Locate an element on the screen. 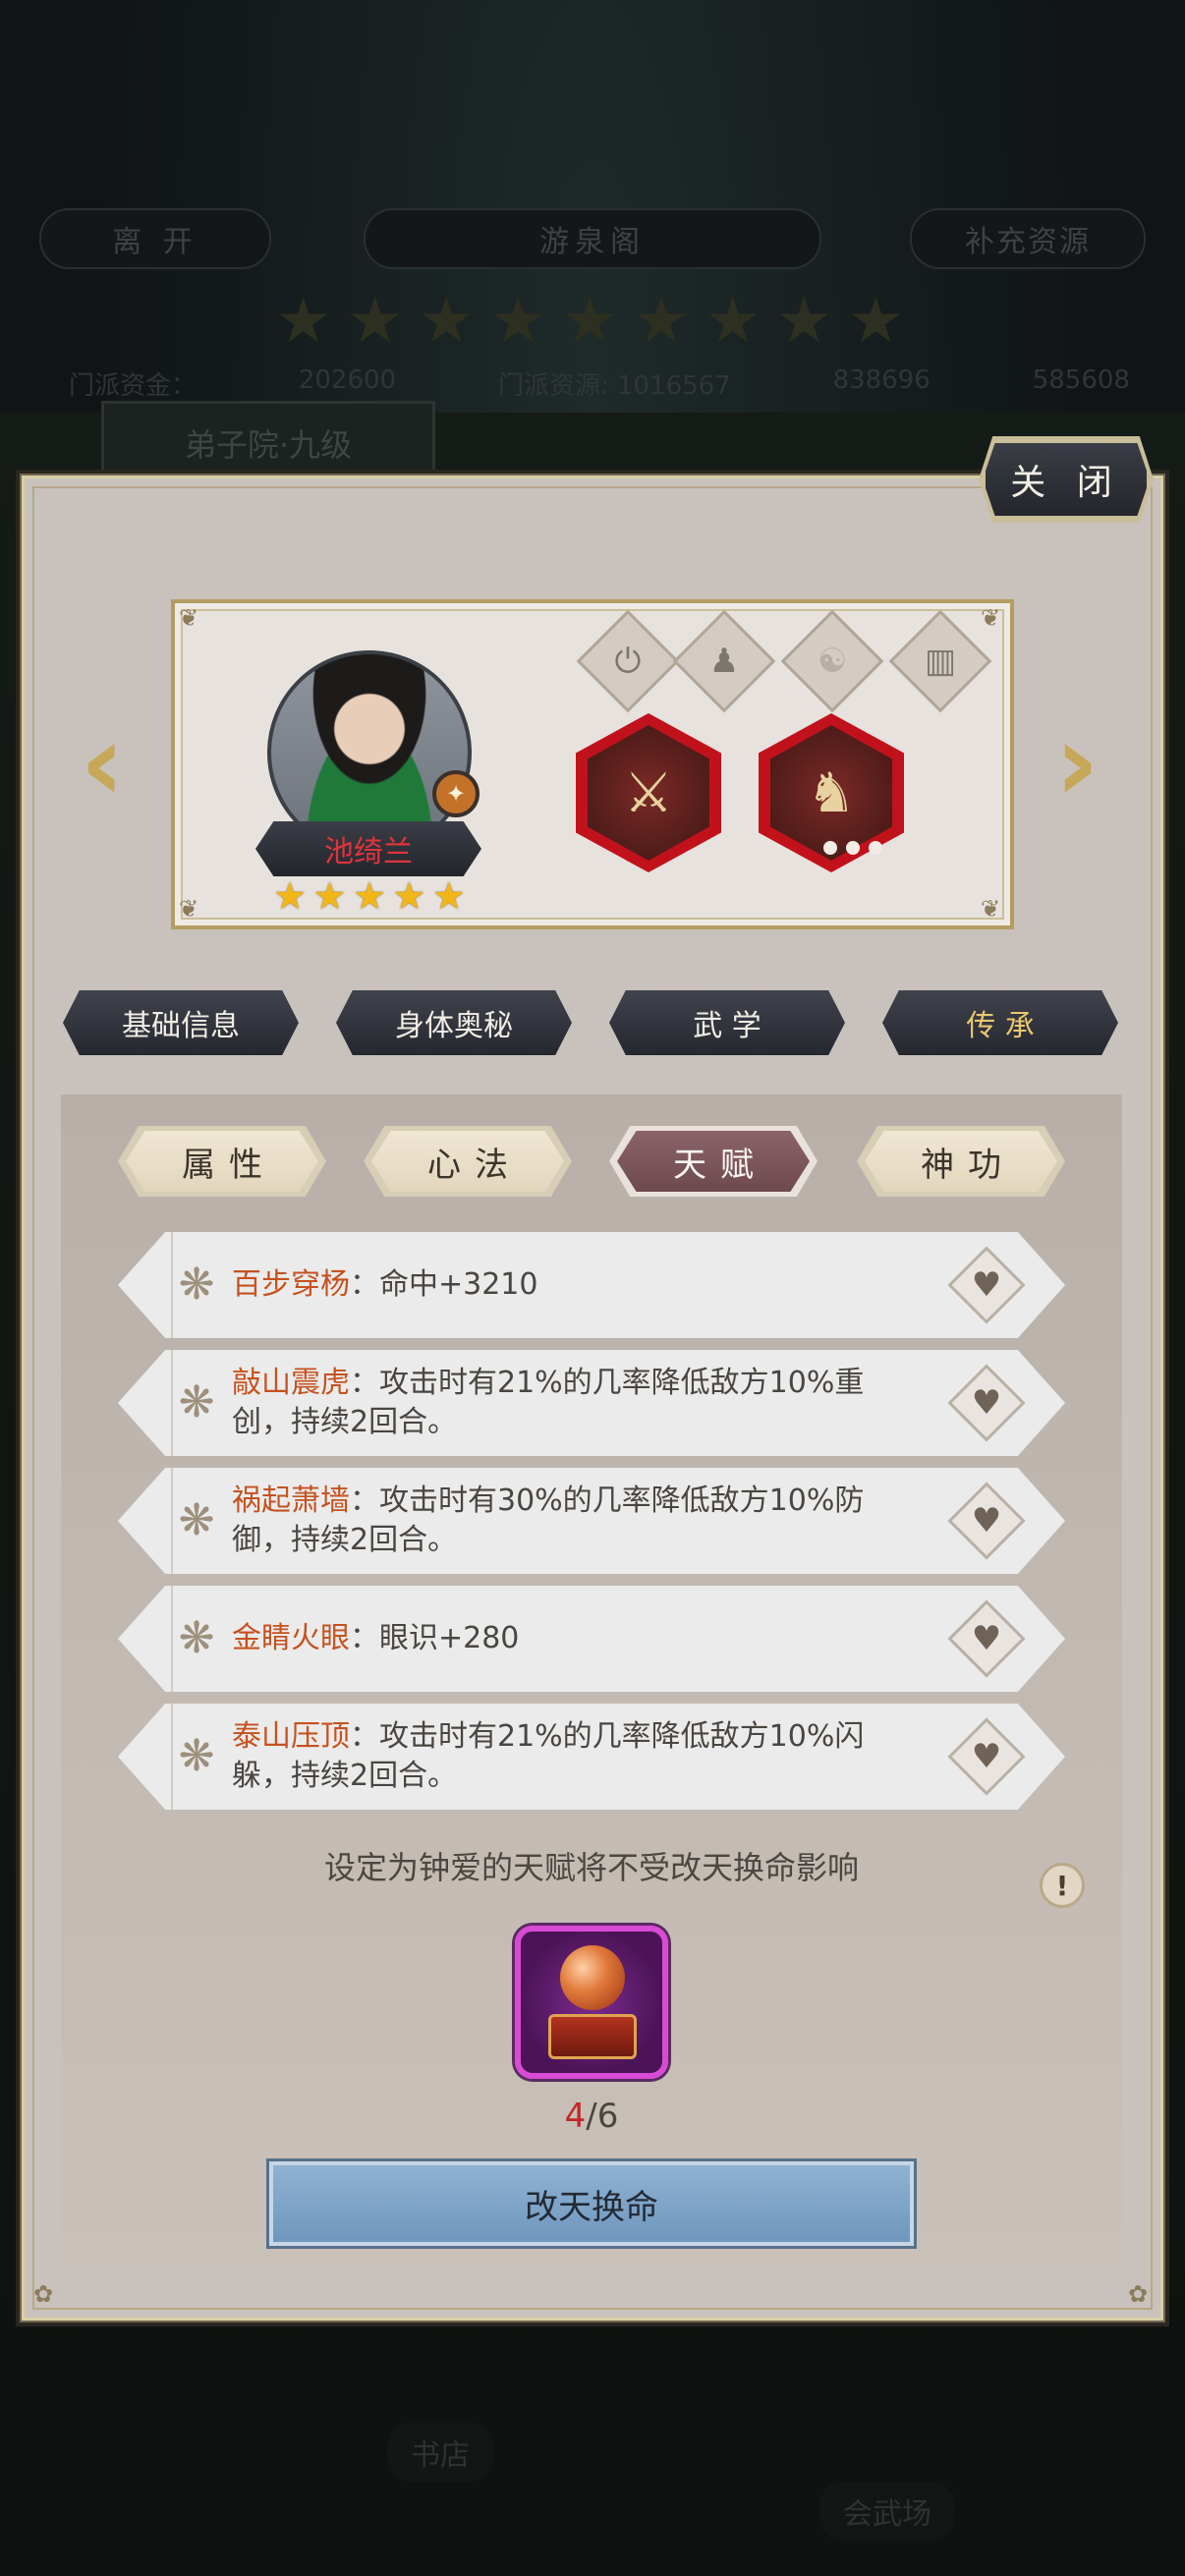 This screenshot has height=2576, width=1185. sect-badge-icon: ✦ is located at coordinates (456, 793).